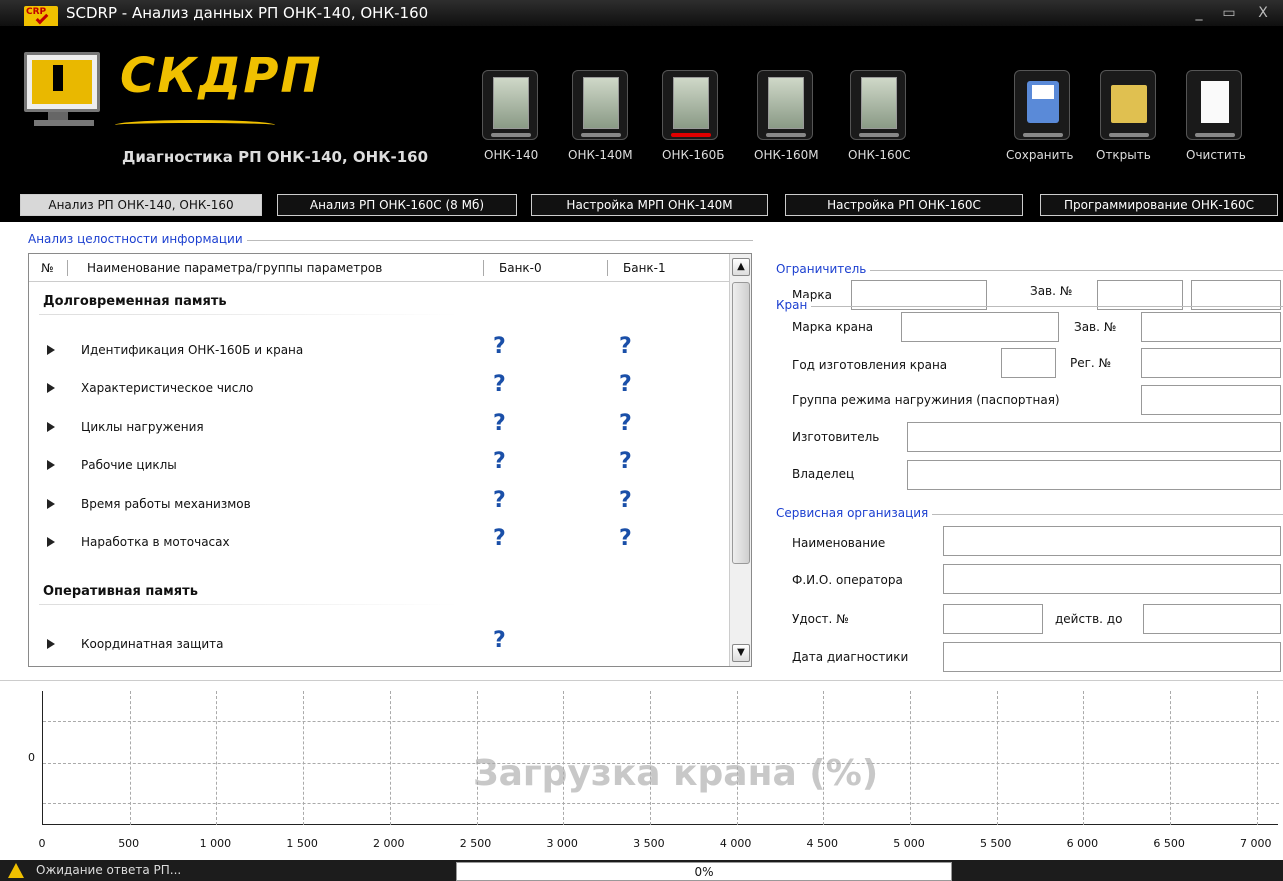  What do you see at coordinates (520, 268) in the screenshot?
I see `col-bank0: Банк-0` at bounding box center [520, 268].